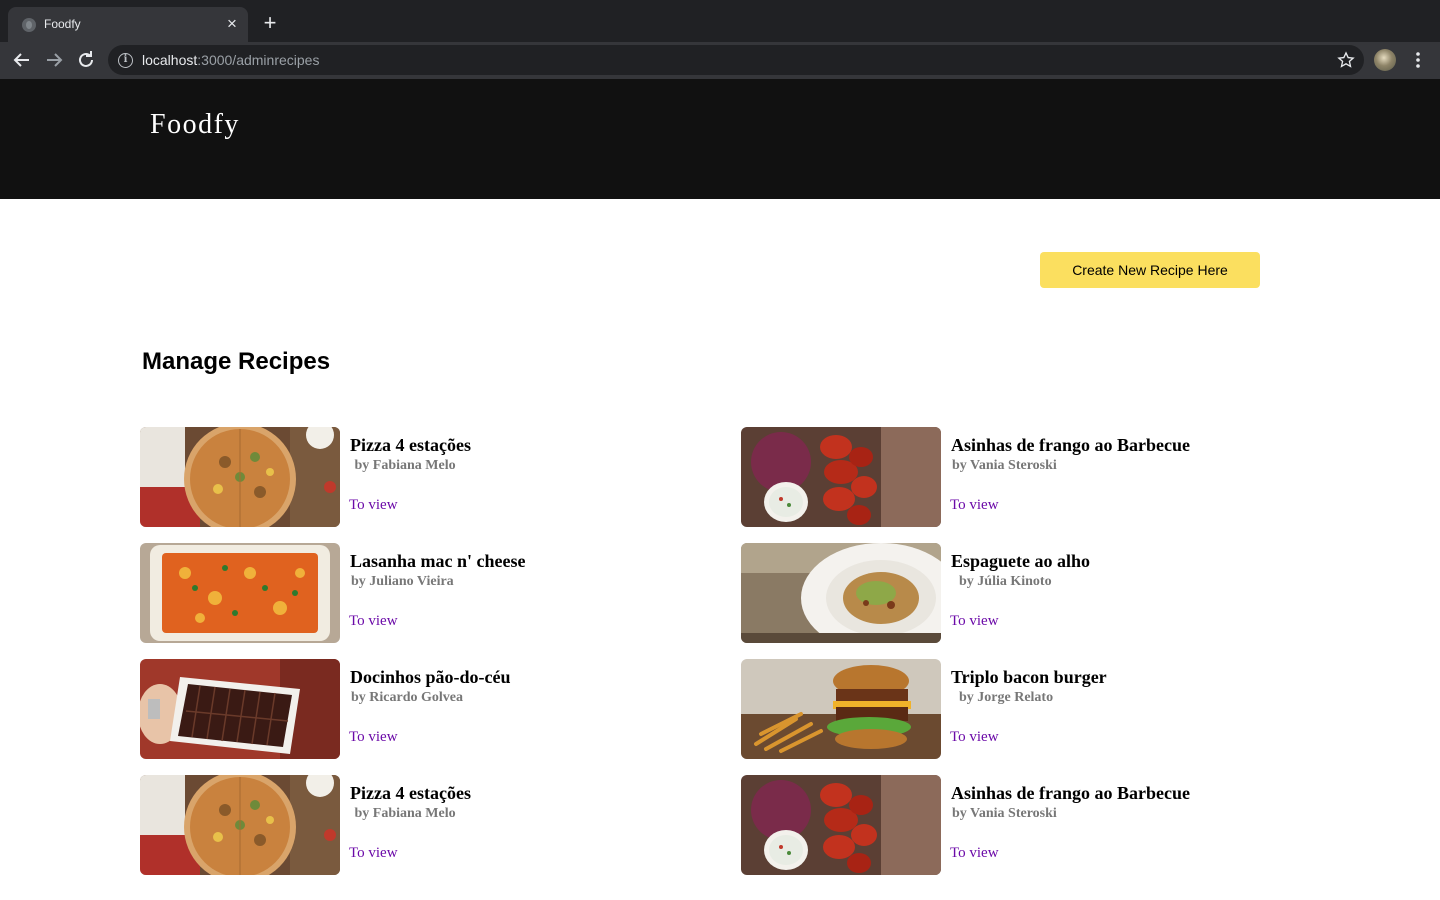 The image size is (1440, 900). I want to click on forward-button, so click(54, 60).